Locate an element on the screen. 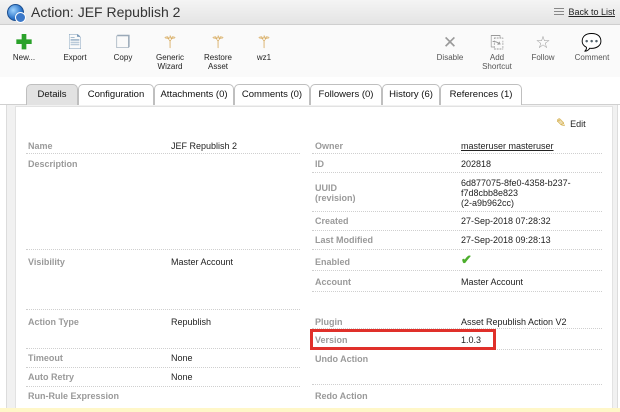  close-icon: ✕ is located at coordinates (450, 42).